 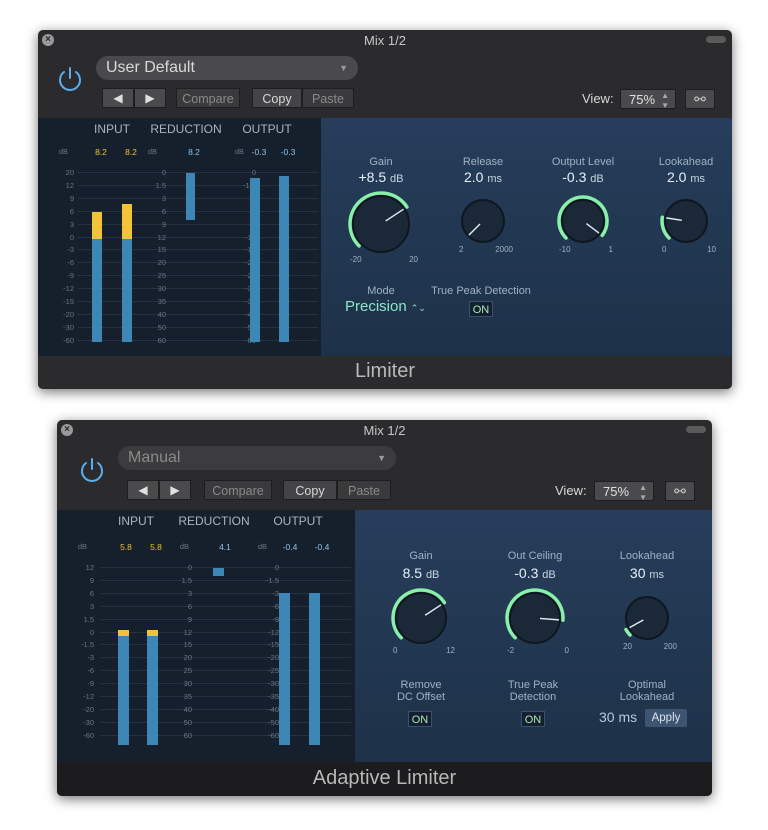 I want to click on output-level-value: -0.3 dB, so click(x=583, y=177).